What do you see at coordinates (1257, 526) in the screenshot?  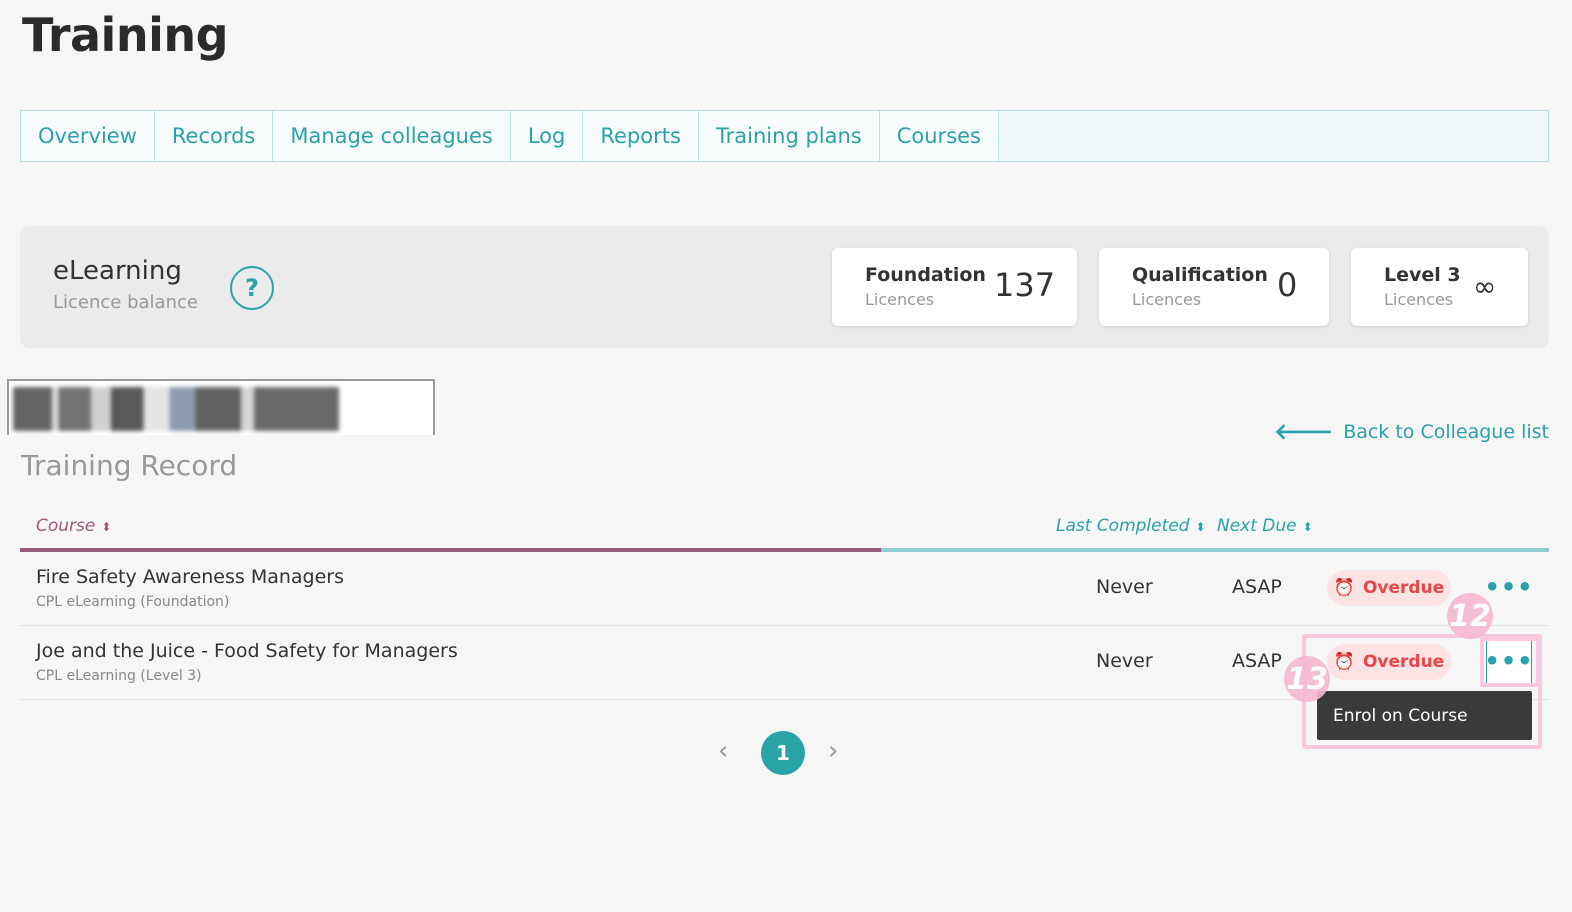 I see `column-header-label: Next Due` at bounding box center [1257, 526].